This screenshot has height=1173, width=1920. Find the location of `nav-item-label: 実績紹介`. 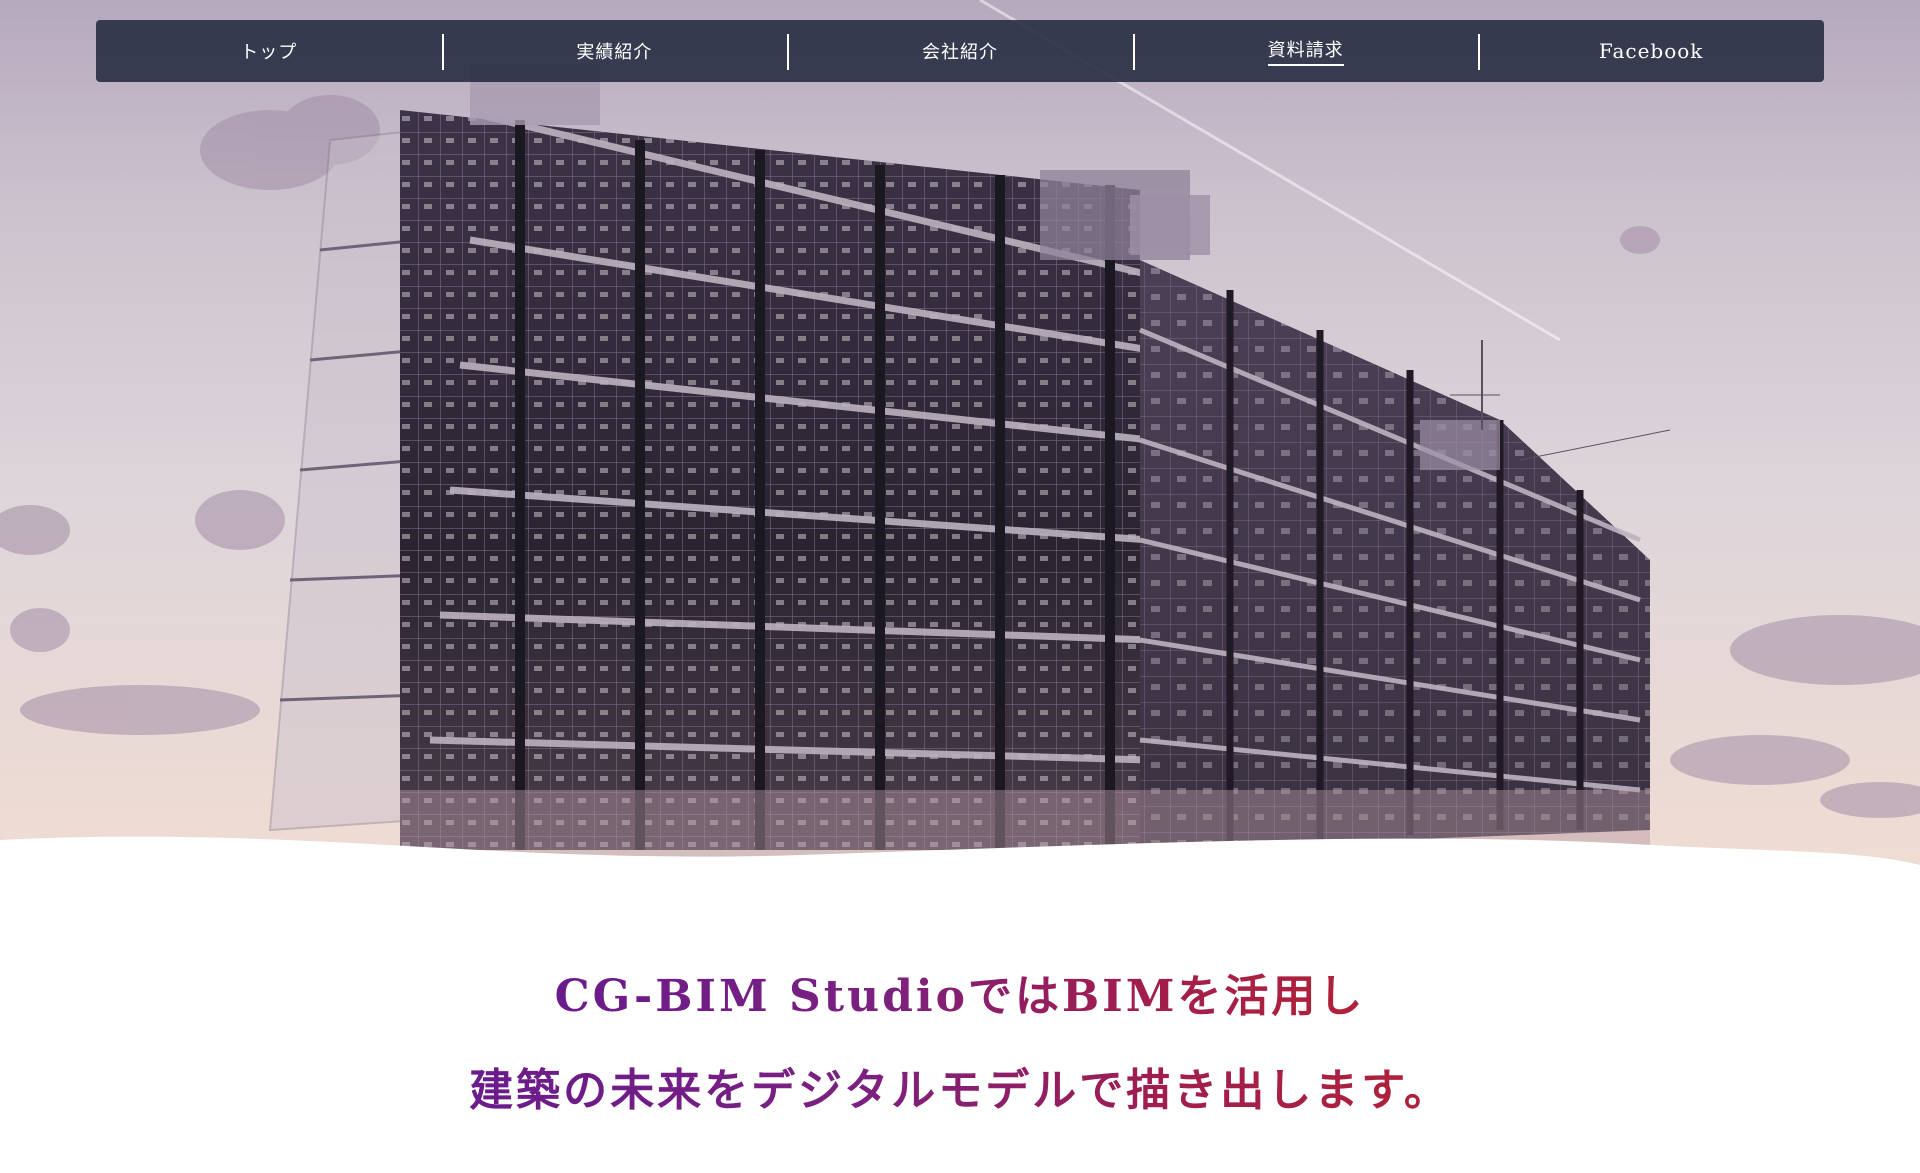

nav-item-label: 実績紹介 is located at coordinates (614, 52).